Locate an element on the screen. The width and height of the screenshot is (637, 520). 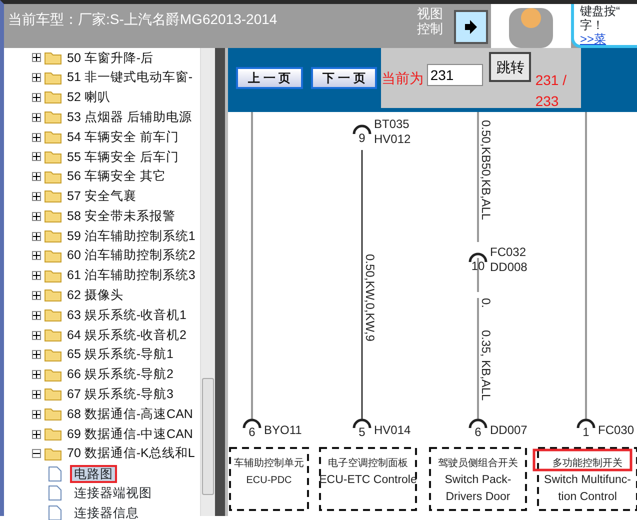
wire-label: 0.35, KB,ALL is located at coordinates (486, 365).